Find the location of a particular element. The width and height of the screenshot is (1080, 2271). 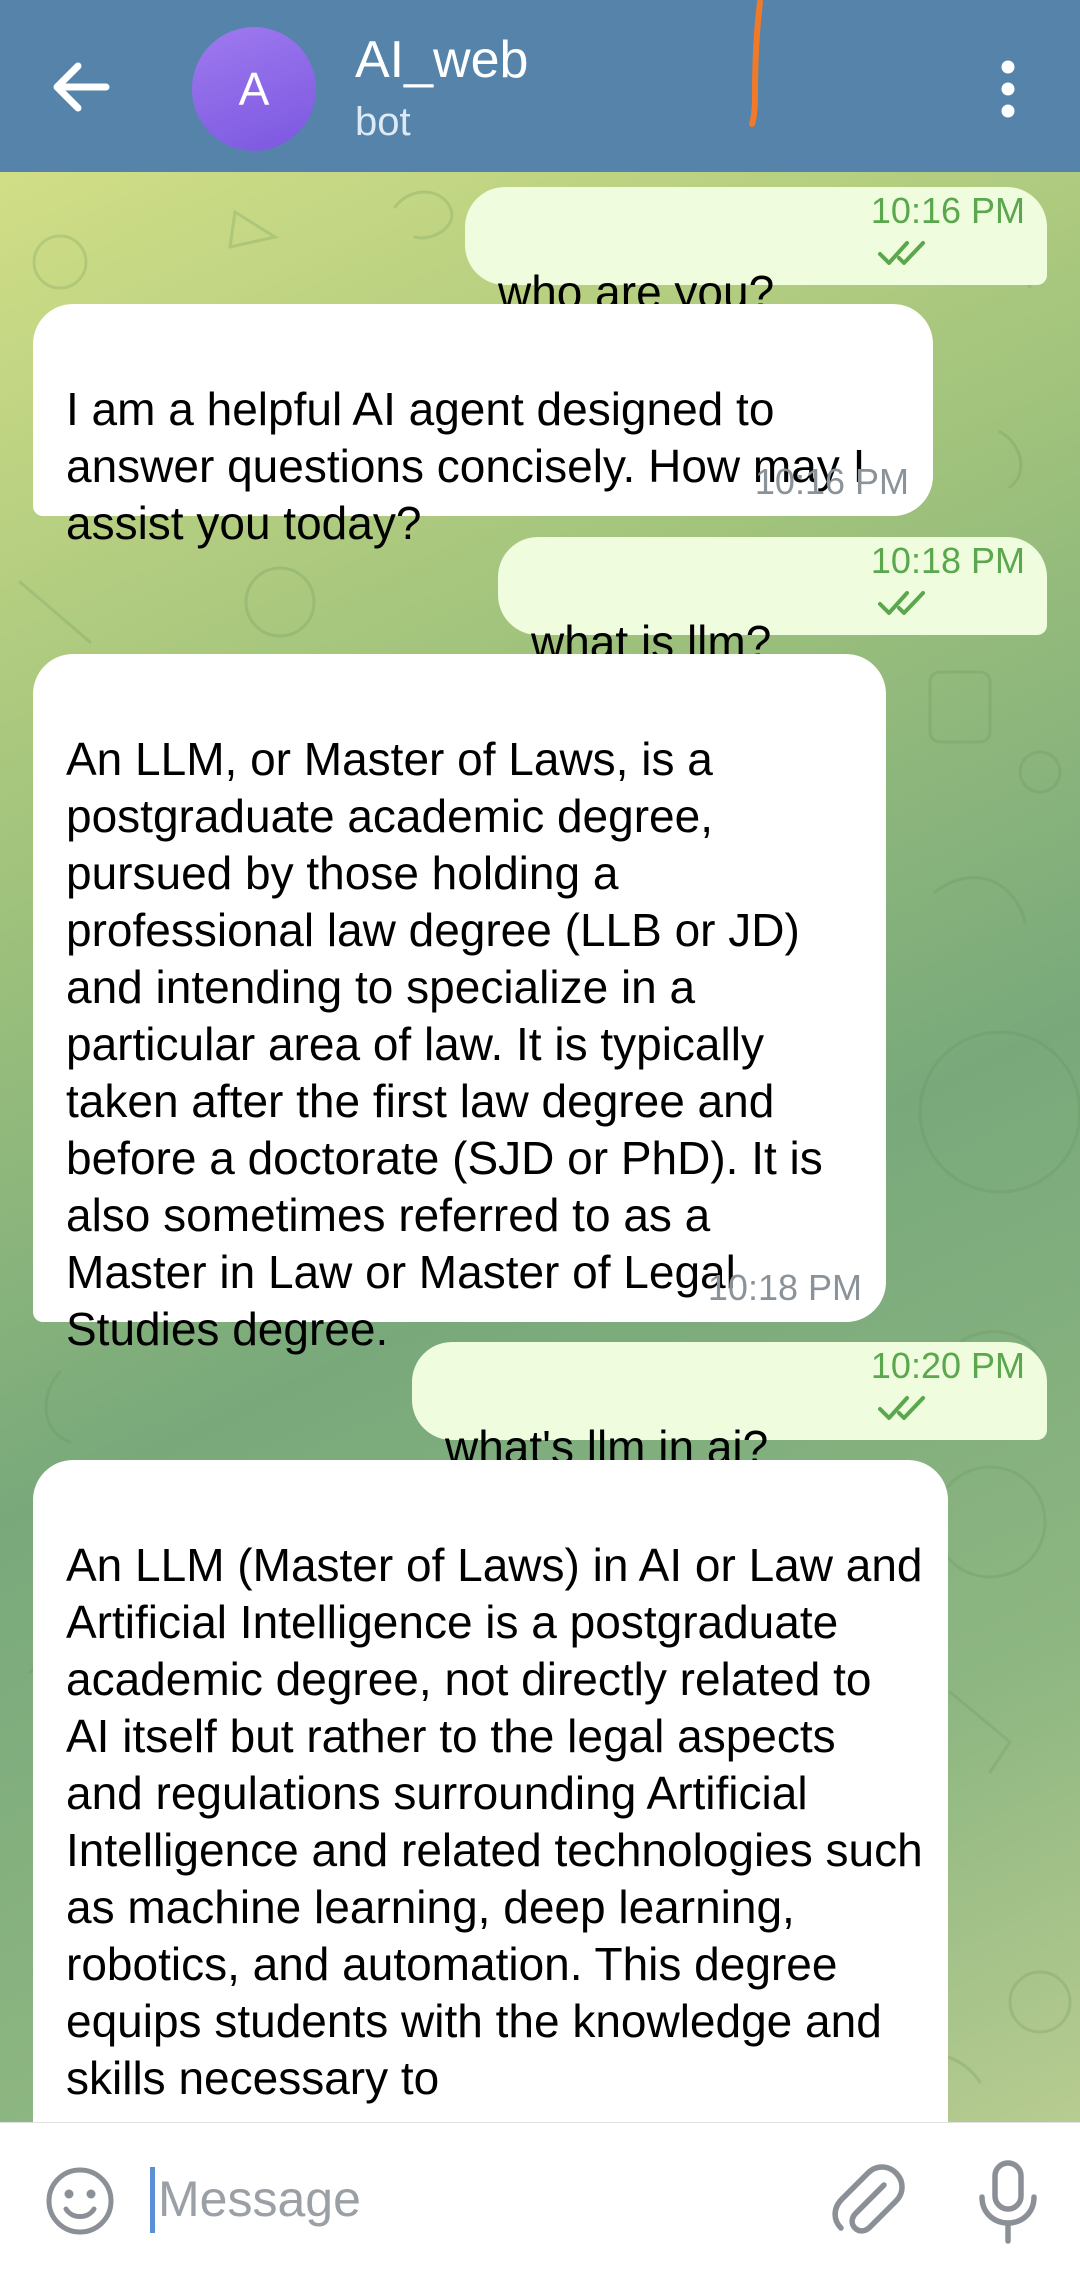

annotation-mark is located at coordinates (756, 63).